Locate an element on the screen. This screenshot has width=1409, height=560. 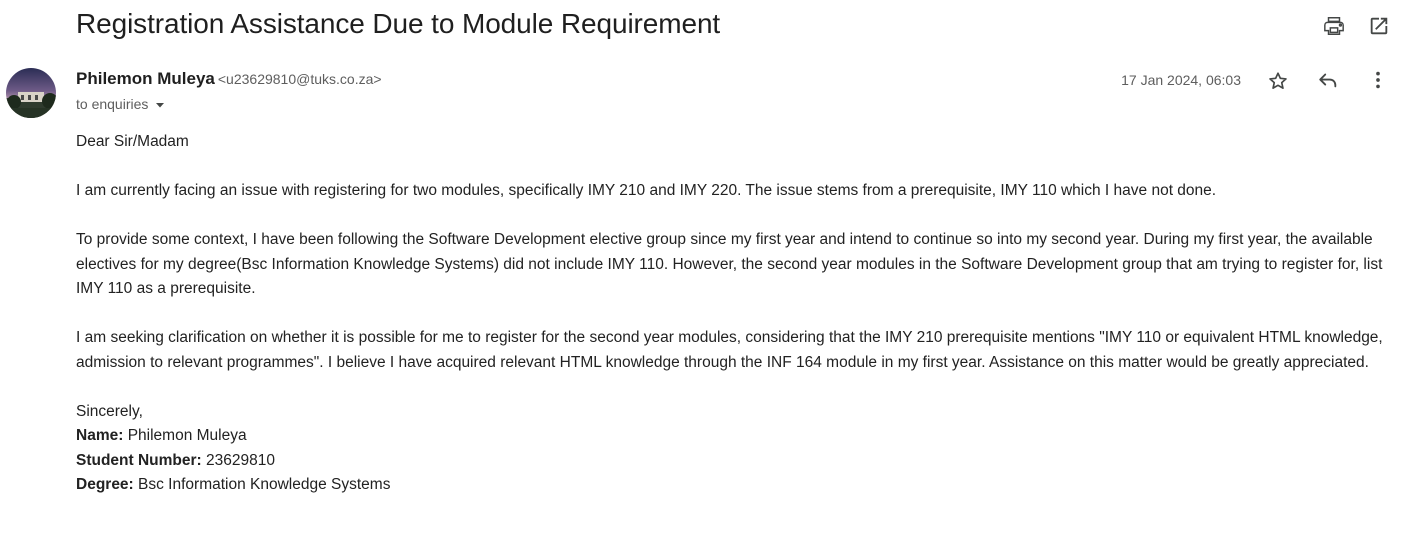
reply-button is located at coordinates (1328, 80).